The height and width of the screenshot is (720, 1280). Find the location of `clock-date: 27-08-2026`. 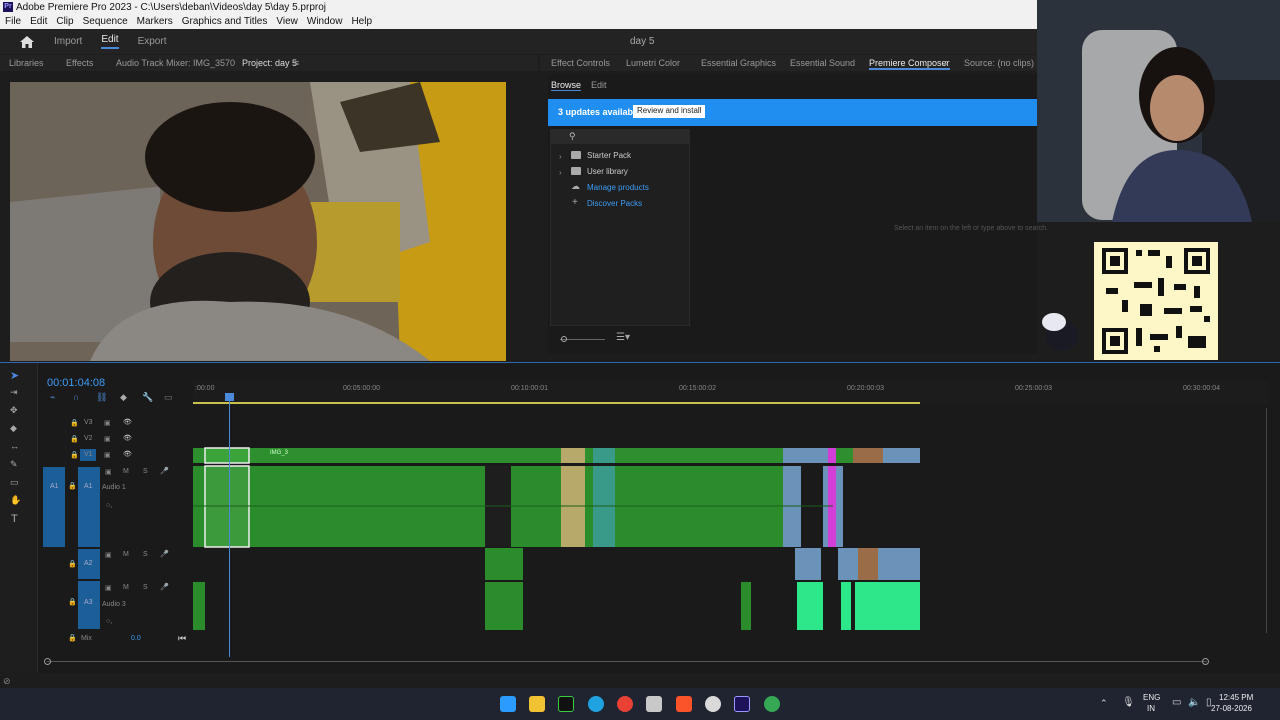

clock-date: 27-08-2026 is located at coordinates (1231, 708).